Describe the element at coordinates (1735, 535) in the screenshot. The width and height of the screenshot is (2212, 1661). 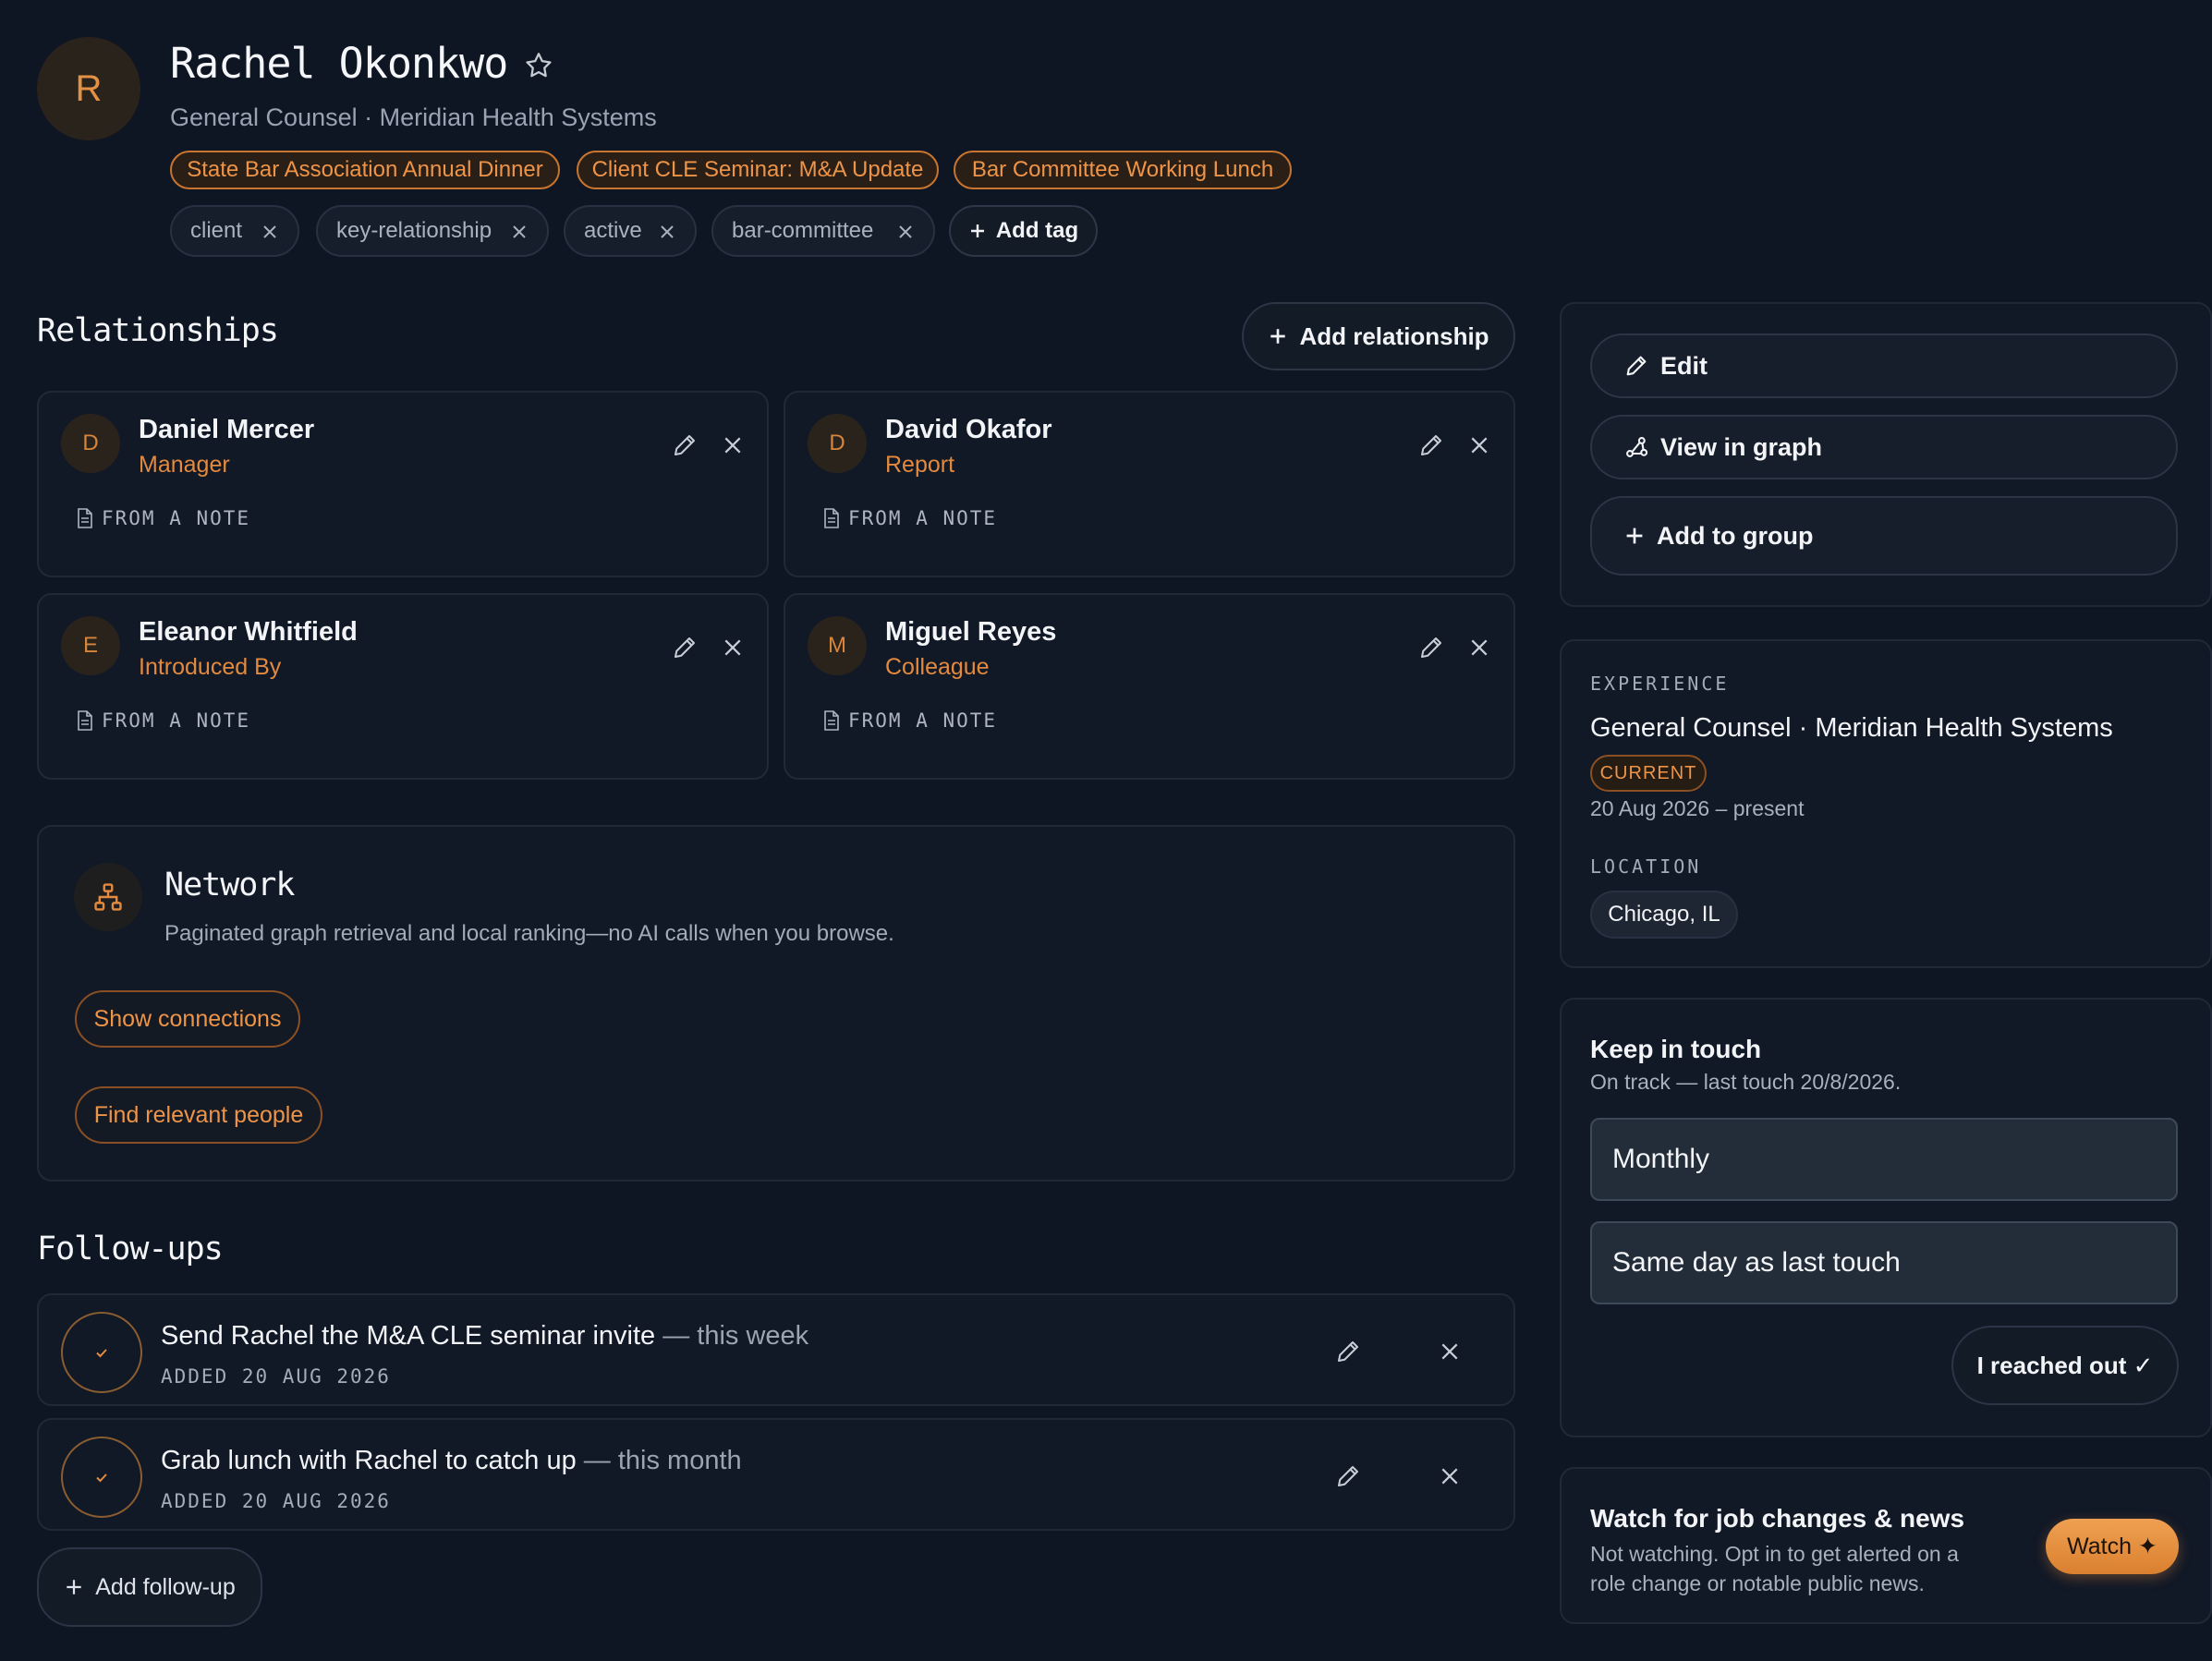
I see `add-to-group-label: Add to group` at that location.